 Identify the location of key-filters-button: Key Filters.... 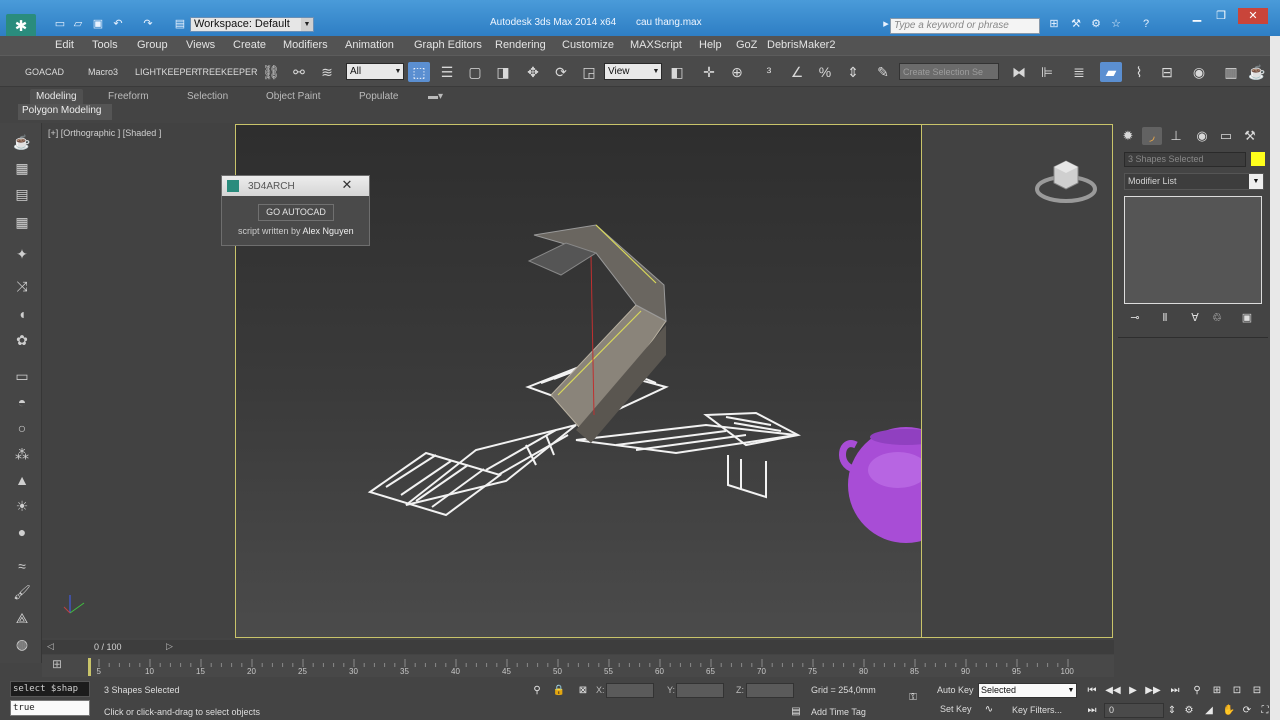
(1037, 710).